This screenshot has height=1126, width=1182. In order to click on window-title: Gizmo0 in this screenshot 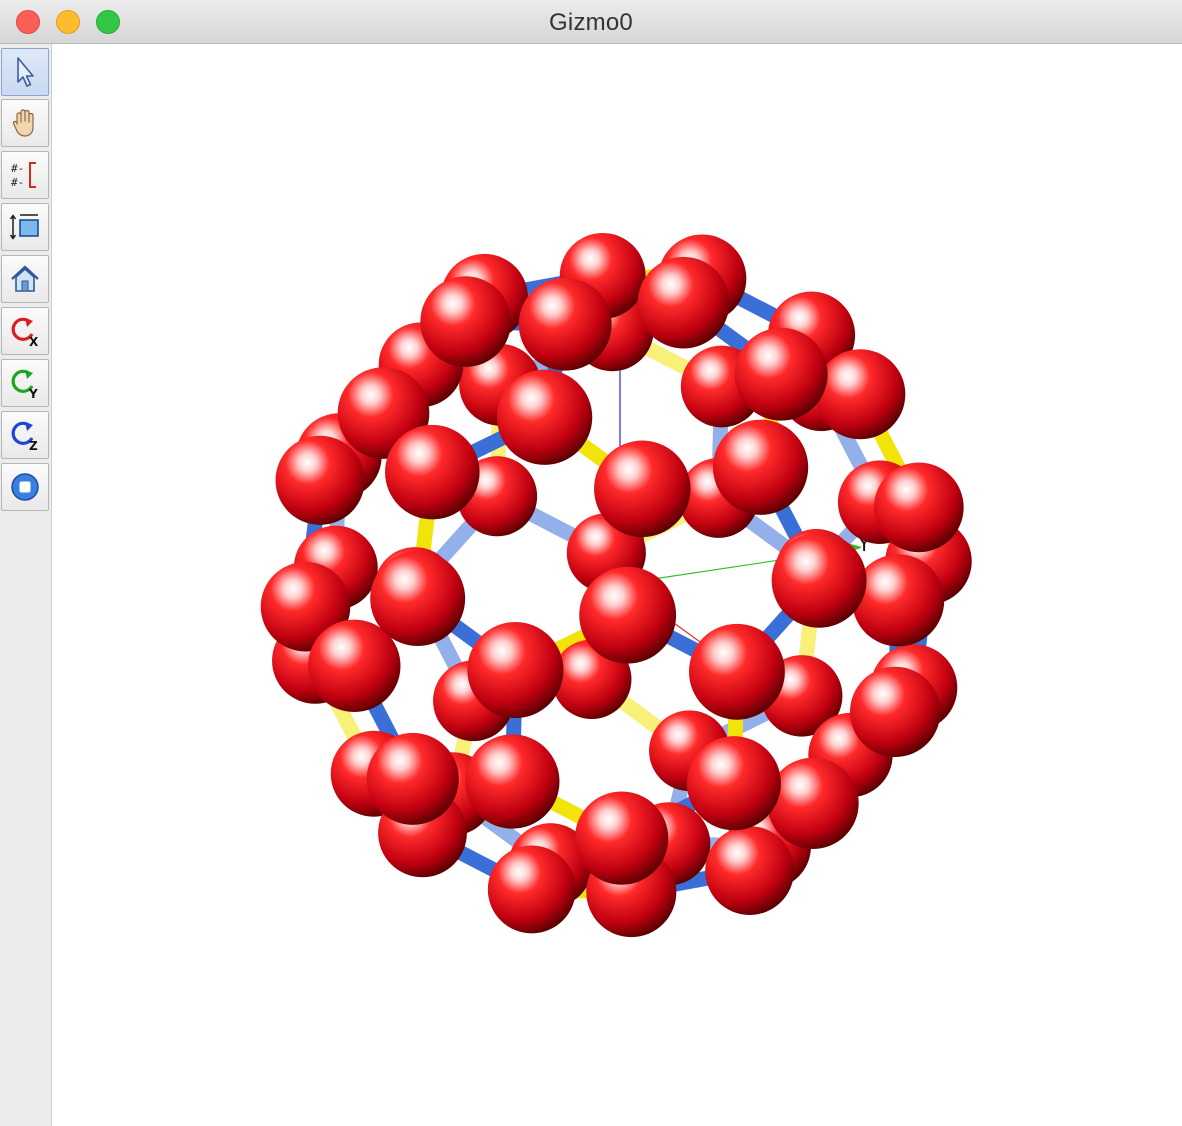, I will do `click(591, 22)`.